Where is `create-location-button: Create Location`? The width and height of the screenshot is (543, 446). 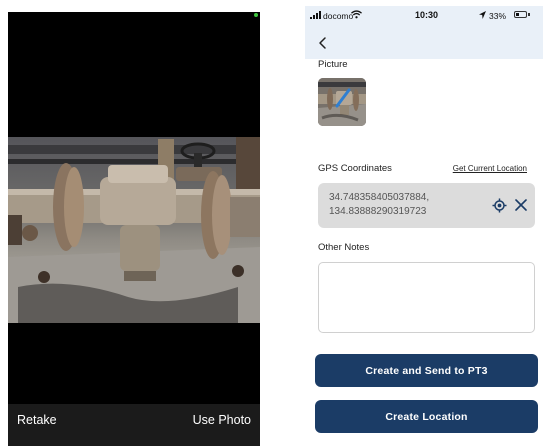 create-location-button: Create Location is located at coordinates (426, 416).